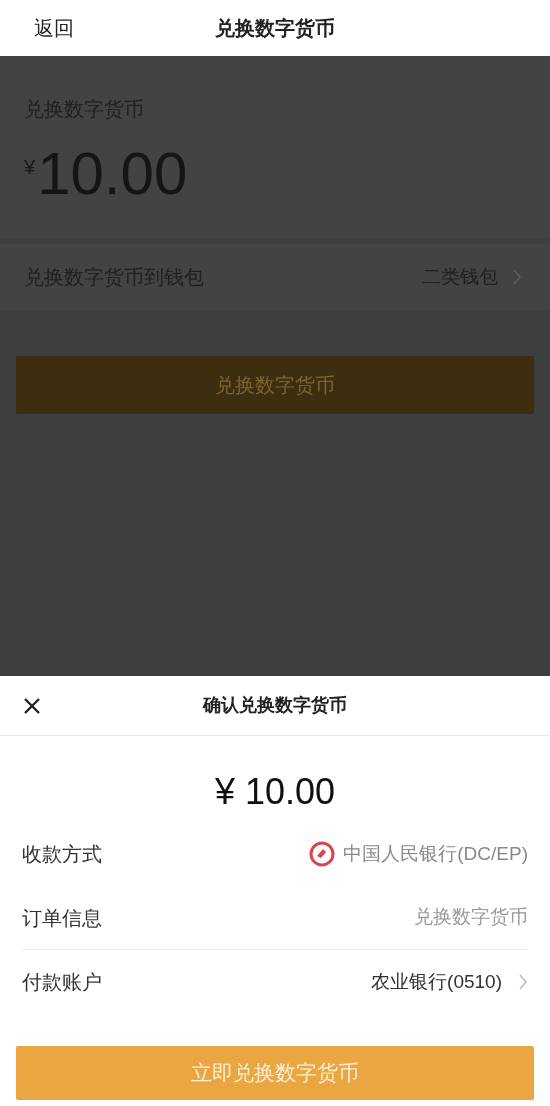  Describe the element at coordinates (62, 854) in the screenshot. I see `row-label: 收款方式` at that location.